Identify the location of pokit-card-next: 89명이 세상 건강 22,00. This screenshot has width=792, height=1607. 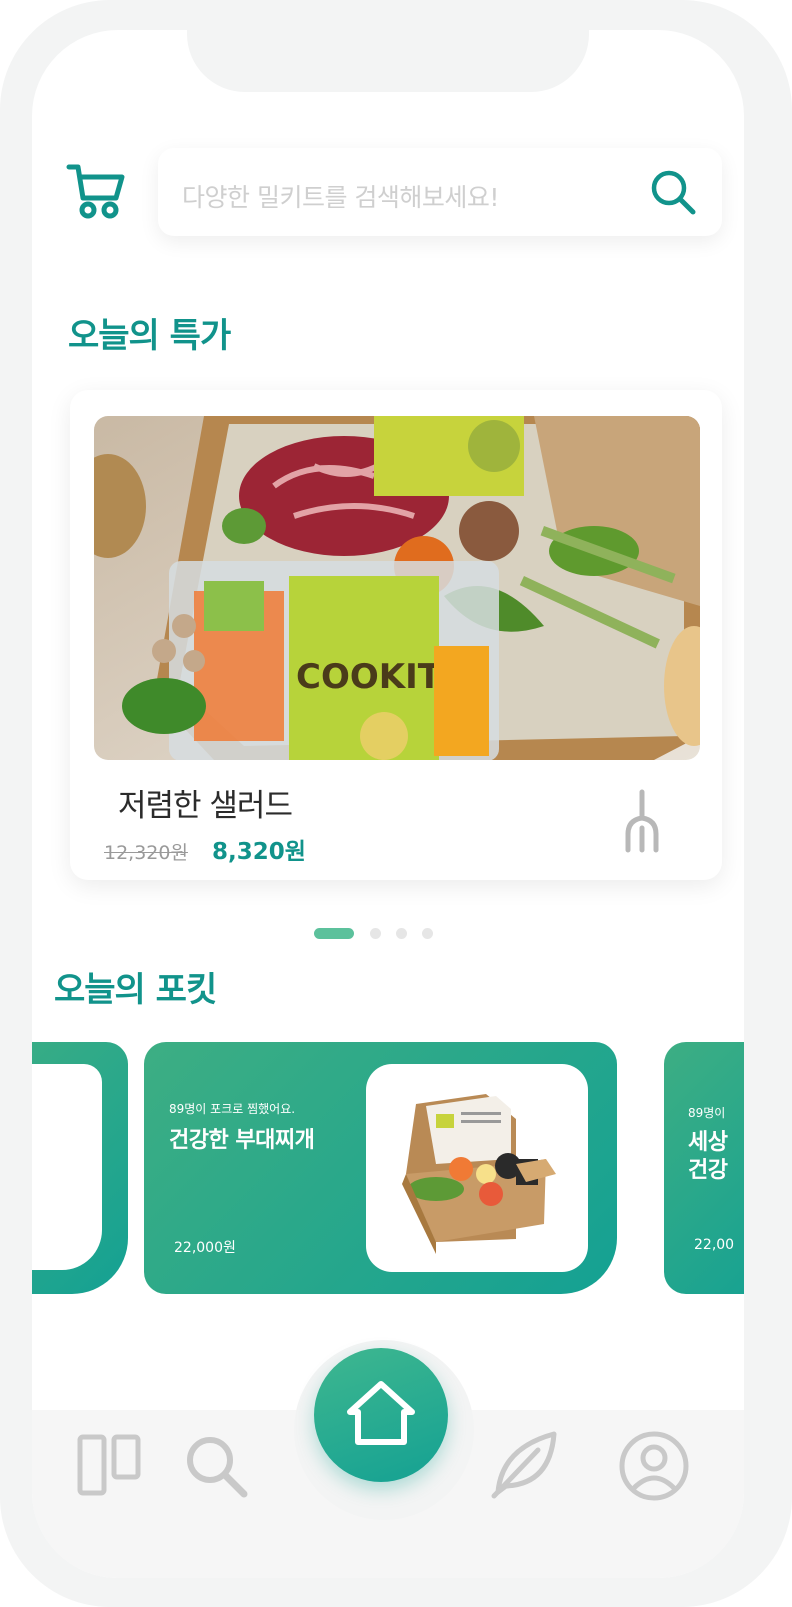
(704, 1168).